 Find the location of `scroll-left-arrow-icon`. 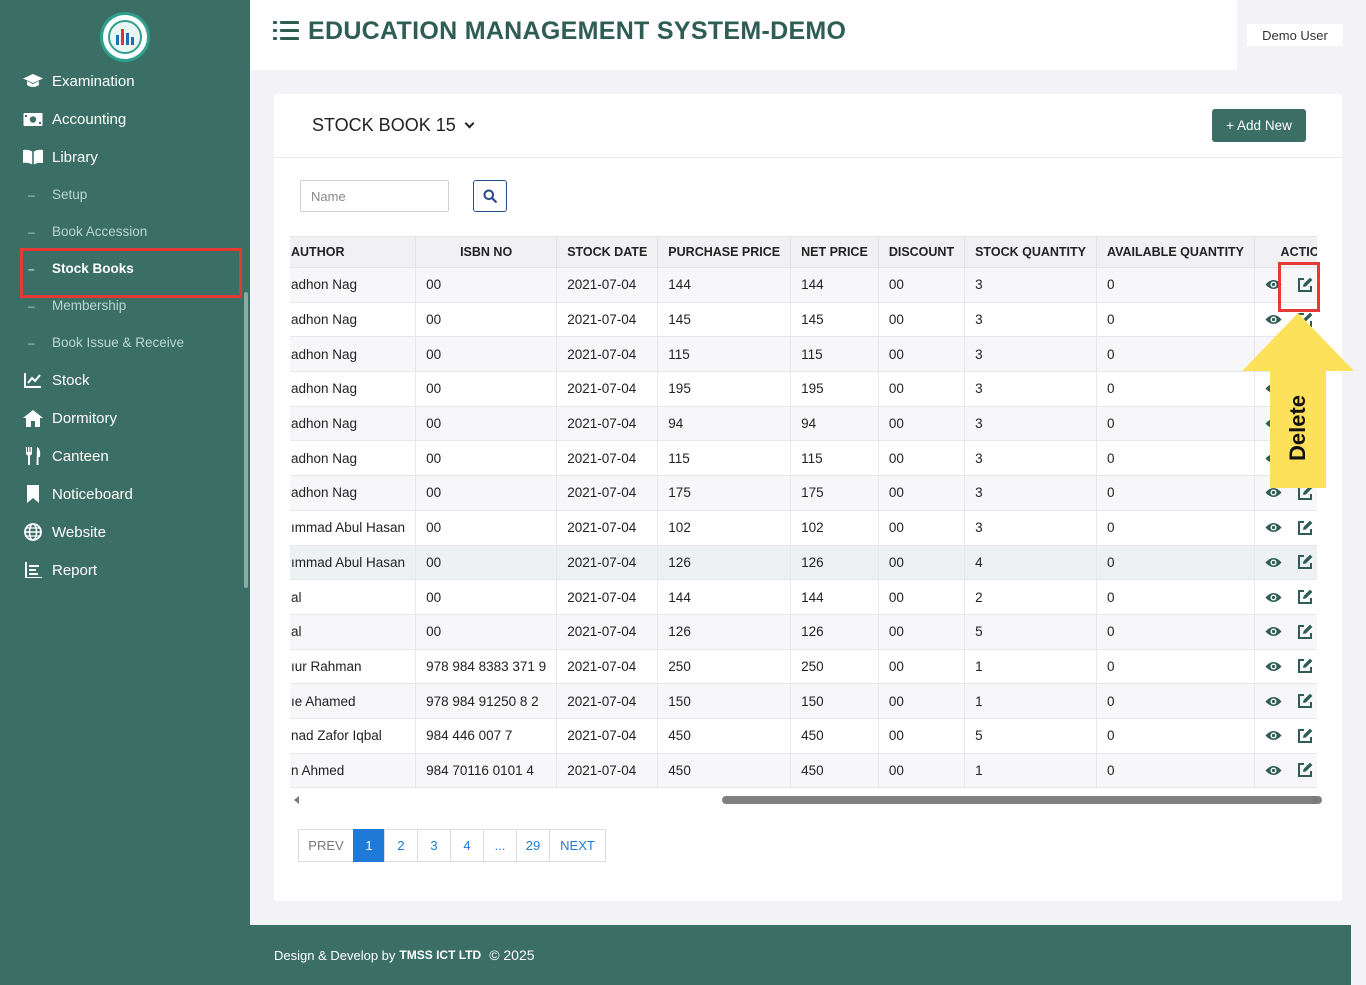

scroll-left-arrow-icon is located at coordinates (296, 800).